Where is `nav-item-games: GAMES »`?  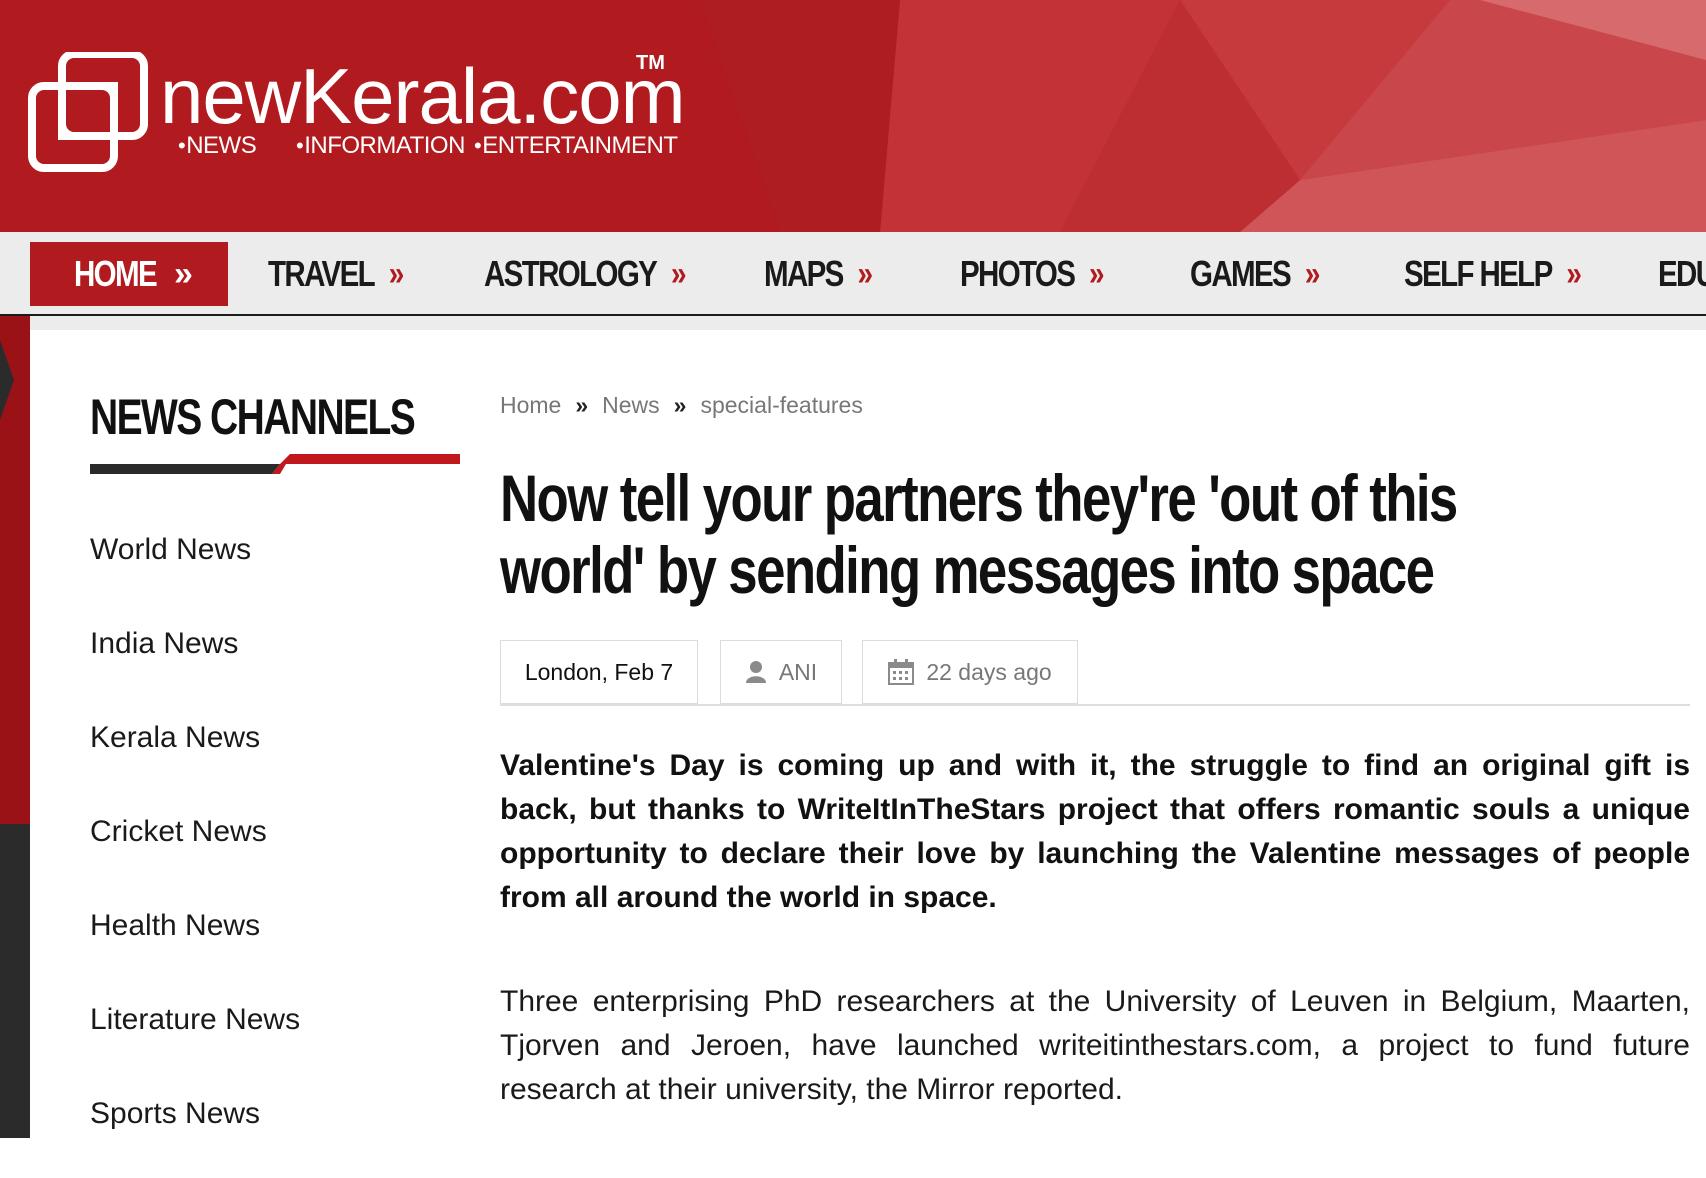
nav-item-games: GAMES » is located at coordinates (1255, 274).